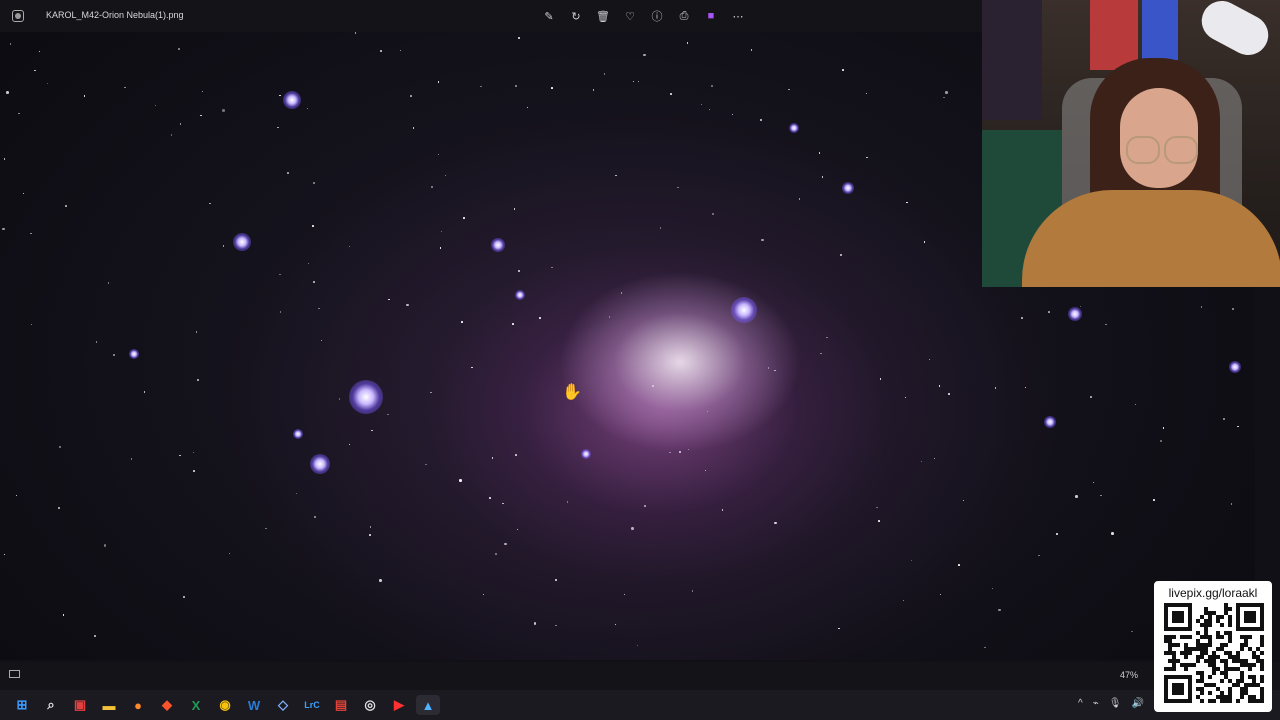  What do you see at coordinates (576, 16) in the screenshot?
I see `rotate-icon: ↻` at bounding box center [576, 16].